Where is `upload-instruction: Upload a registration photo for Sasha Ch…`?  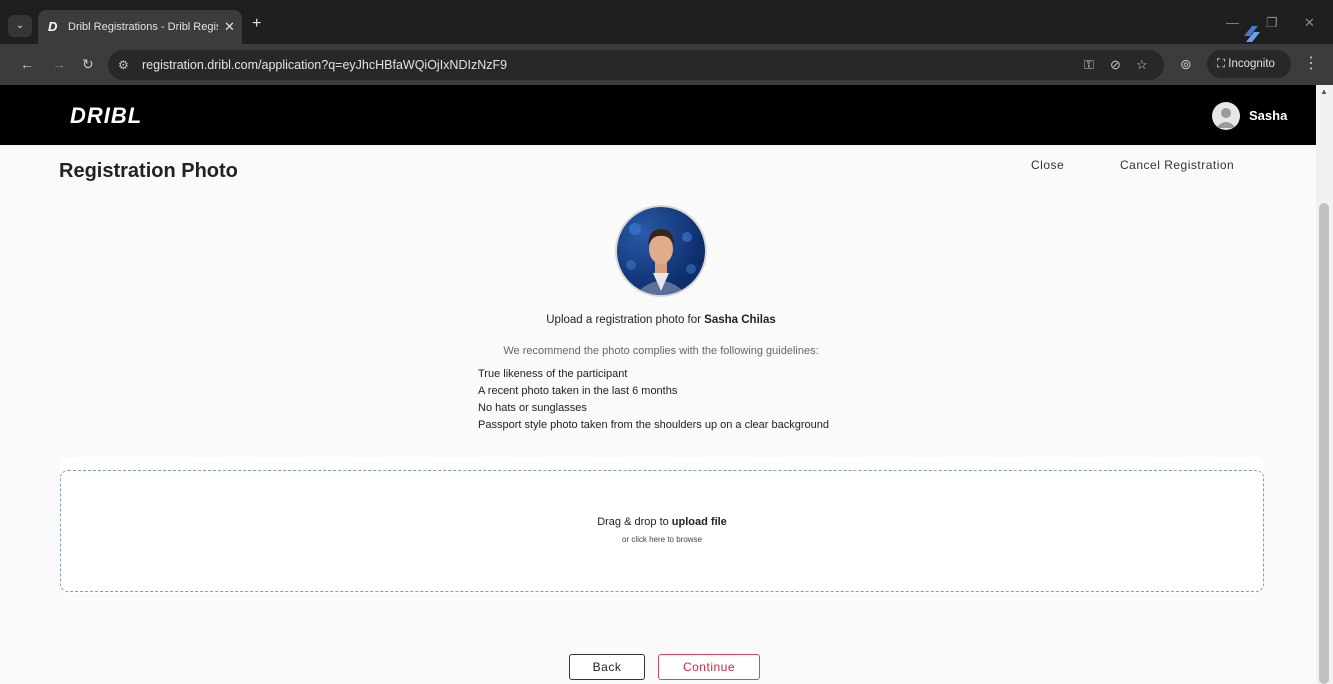
upload-instruction: Upload a registration photo for Sasha Ch… is located at coordinates (658, 320).